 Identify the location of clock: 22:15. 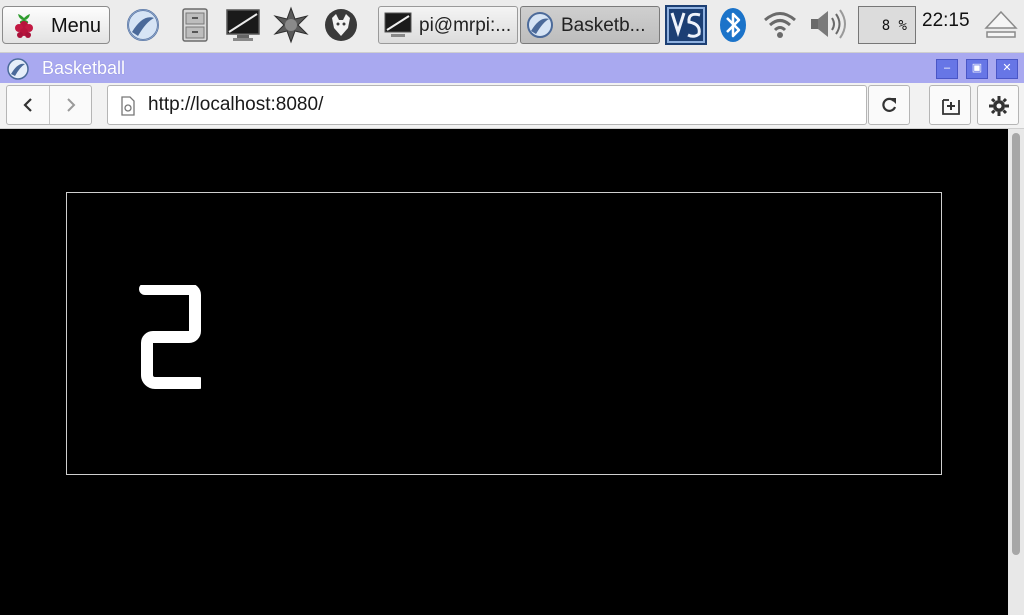
(946, 29).